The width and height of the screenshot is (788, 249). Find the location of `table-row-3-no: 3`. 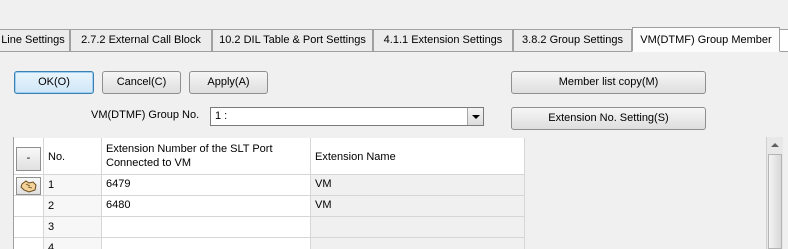

table-row-3-no: 3 is located at coordinates (73, 227).